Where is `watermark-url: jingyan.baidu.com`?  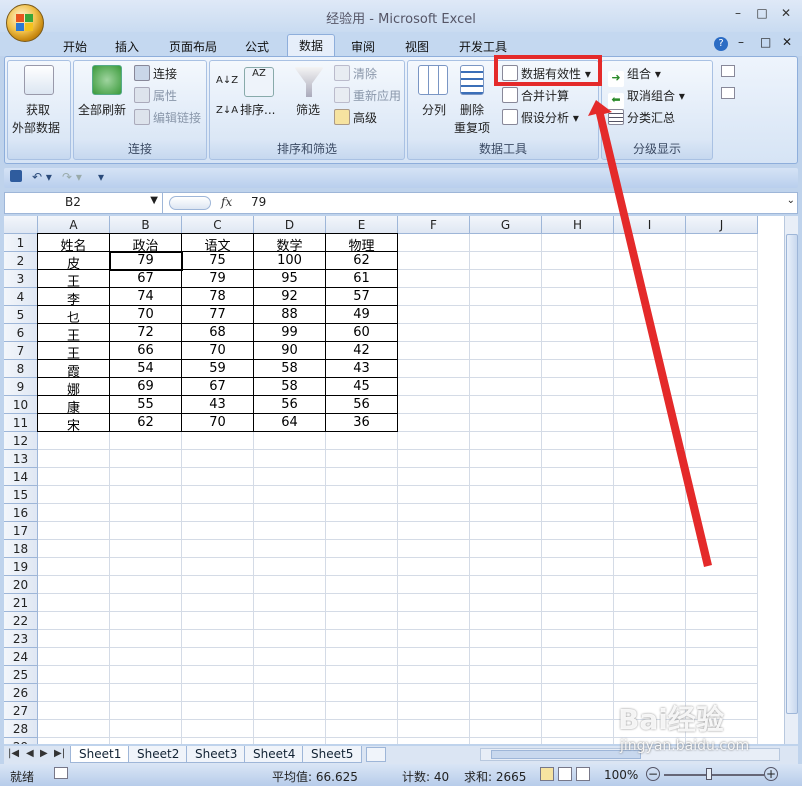
watermark-url: jingyan.baidu.com is located at coordinates (685, 746).